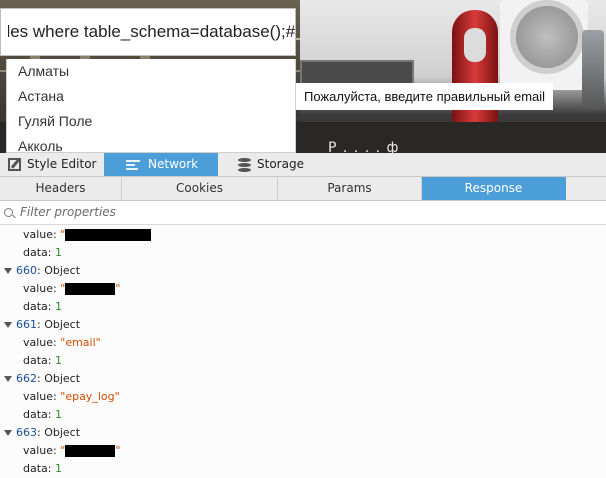 The width and height of the screenshot is (606, 478). Describe the element at coordinates (170, 212) in the screenshot. I see `filter-properties-input` at that location.